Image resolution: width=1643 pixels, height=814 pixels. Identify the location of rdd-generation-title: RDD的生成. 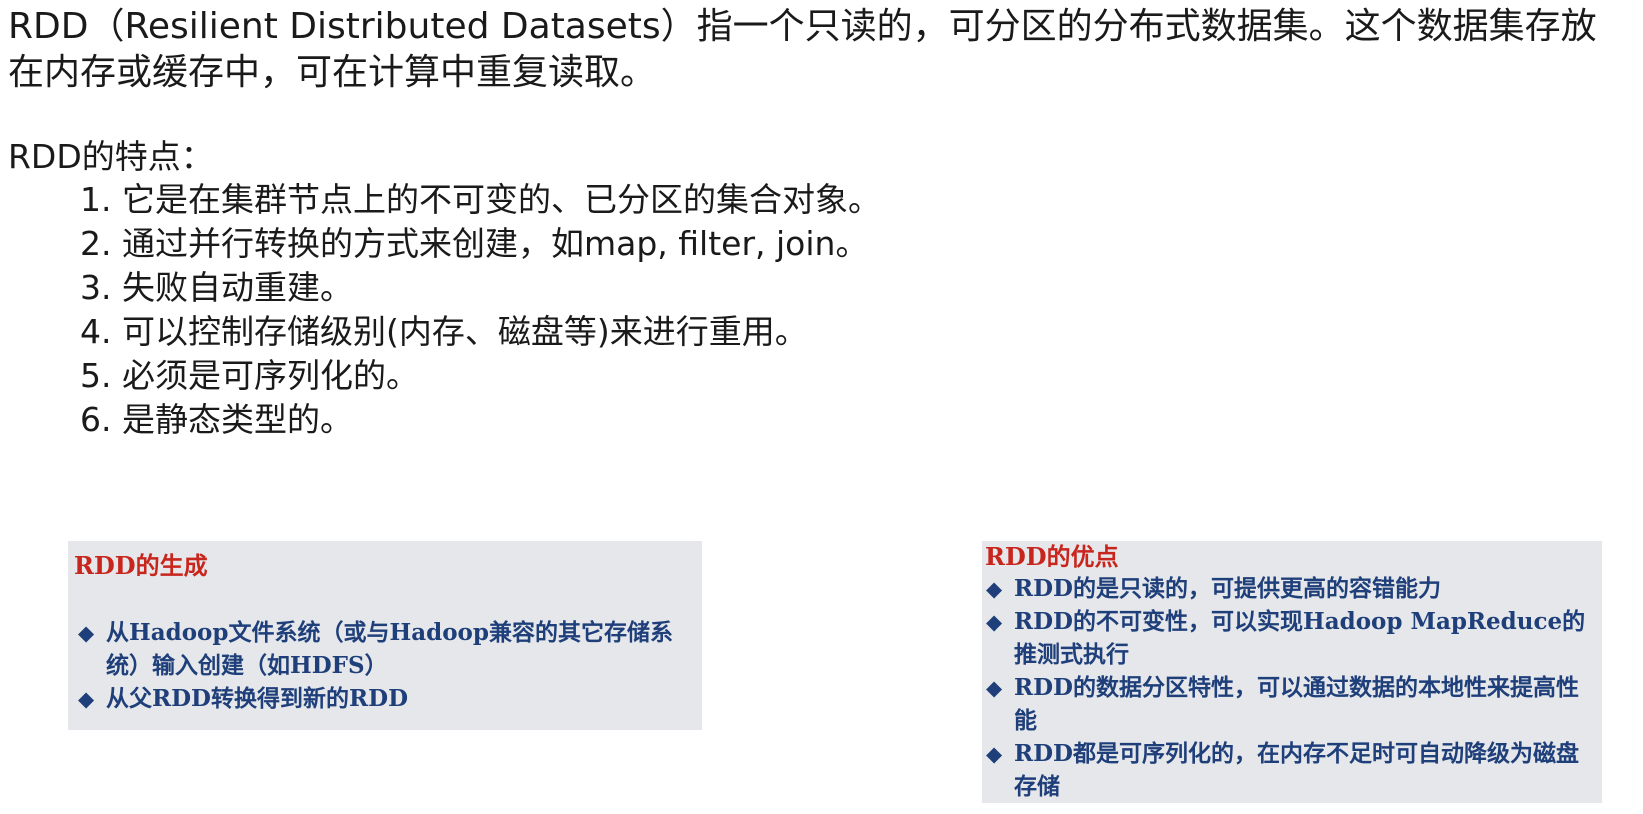
(141, 565).